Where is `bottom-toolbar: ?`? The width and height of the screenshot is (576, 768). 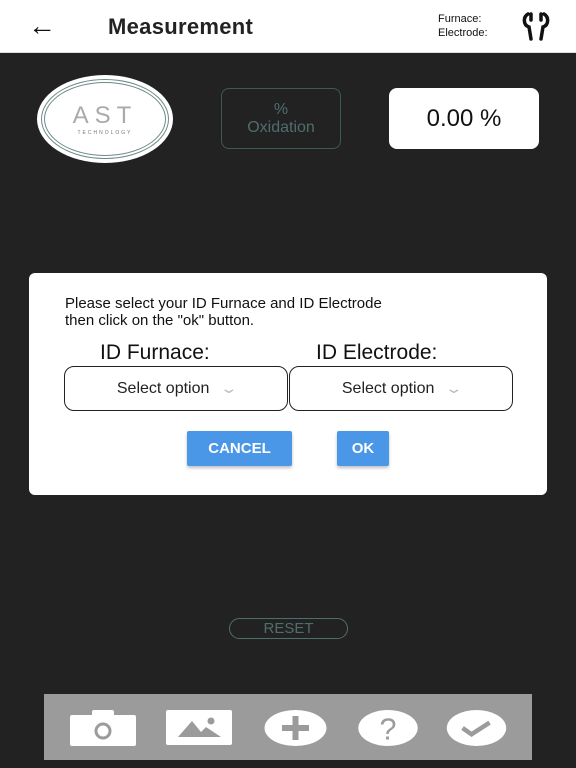
bottom-toolbar: ? is located at coordinates (288, 727).